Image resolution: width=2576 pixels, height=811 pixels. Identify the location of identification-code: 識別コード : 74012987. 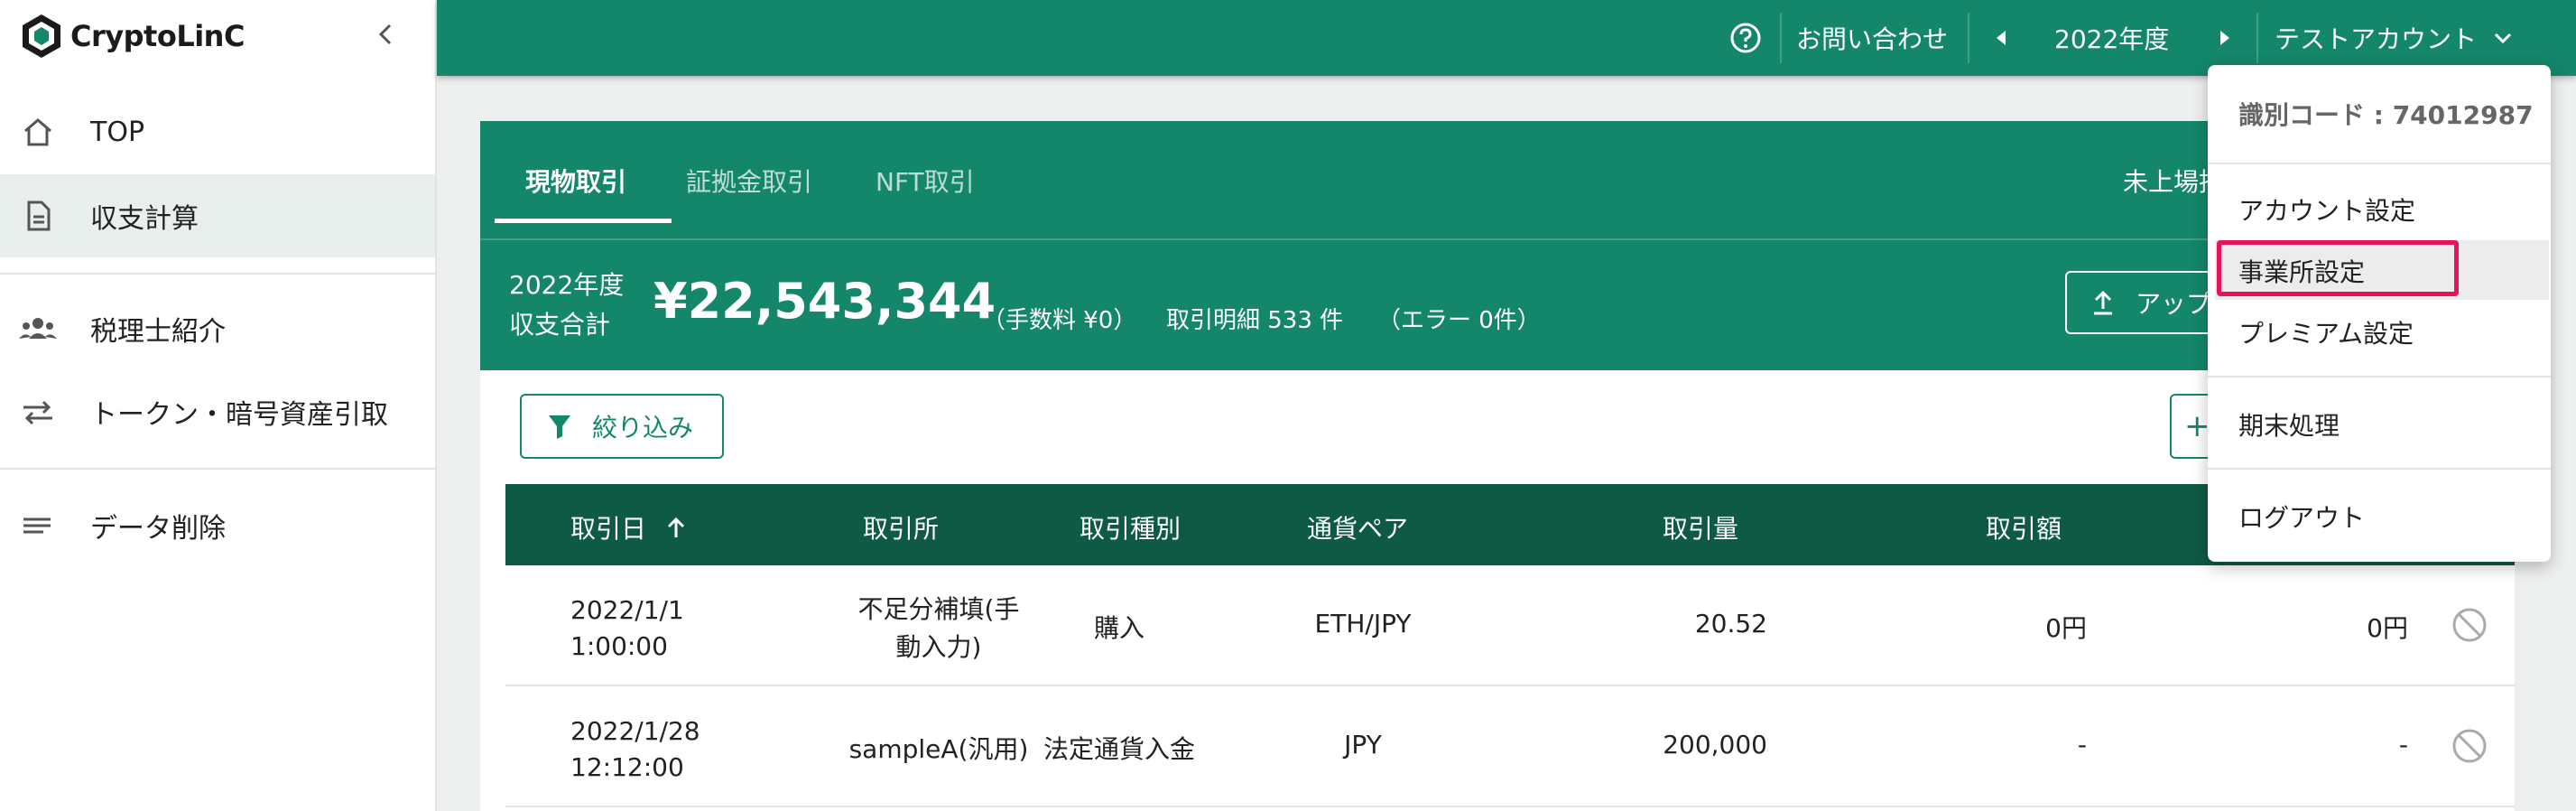
(2386, 115).